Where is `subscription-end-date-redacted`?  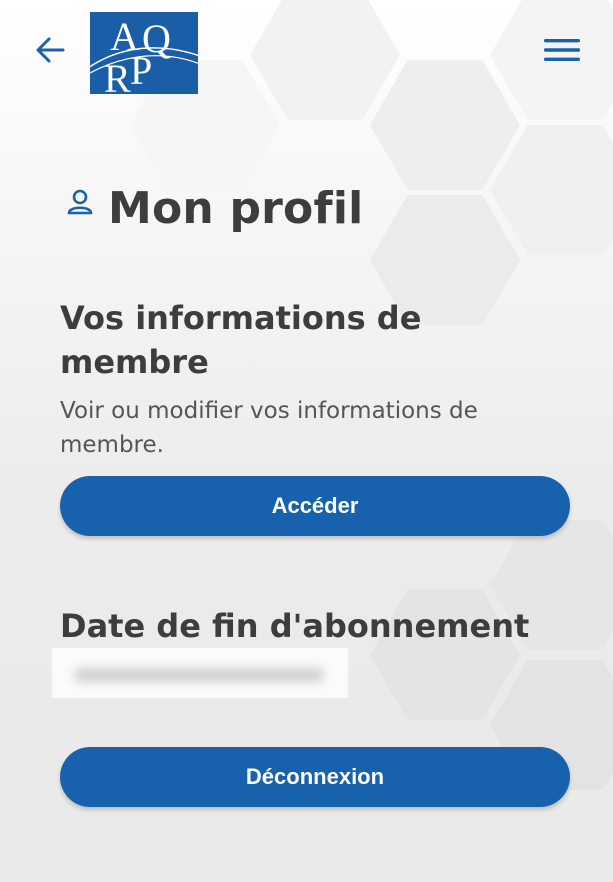 subscription-end-date-redacted is located at coordinates (200, 673).